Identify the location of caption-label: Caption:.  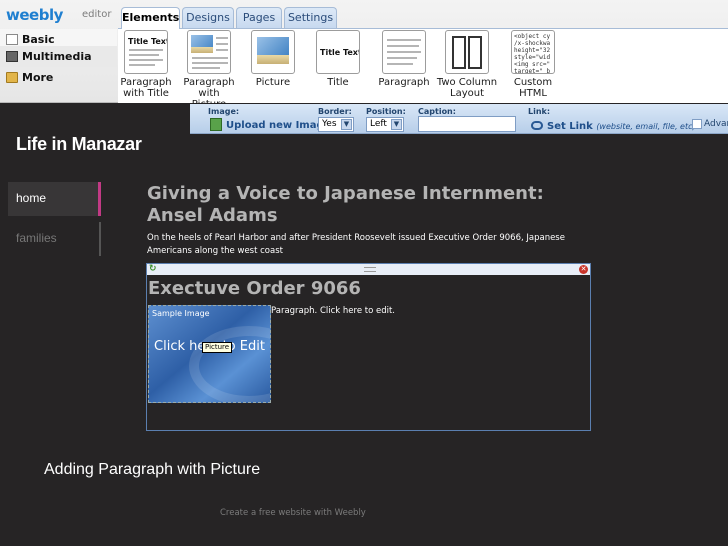
(437, 111).